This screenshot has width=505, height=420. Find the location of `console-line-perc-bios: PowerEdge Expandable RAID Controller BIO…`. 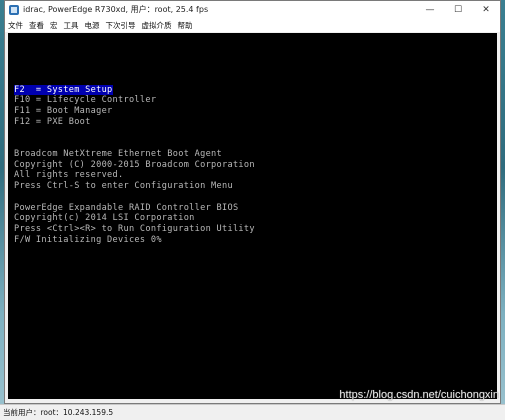

console-line-perc-bios: PowerEdge Expandable RAID Controller BIO… is located at coordinates (126, 208).